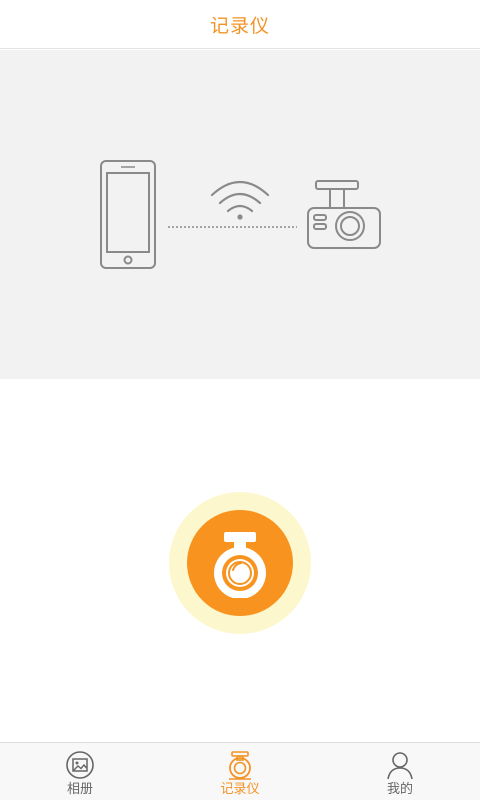 This screenshot has height=800, width=480. I want to click on tab-album-label: 相册, so click(79, 789).